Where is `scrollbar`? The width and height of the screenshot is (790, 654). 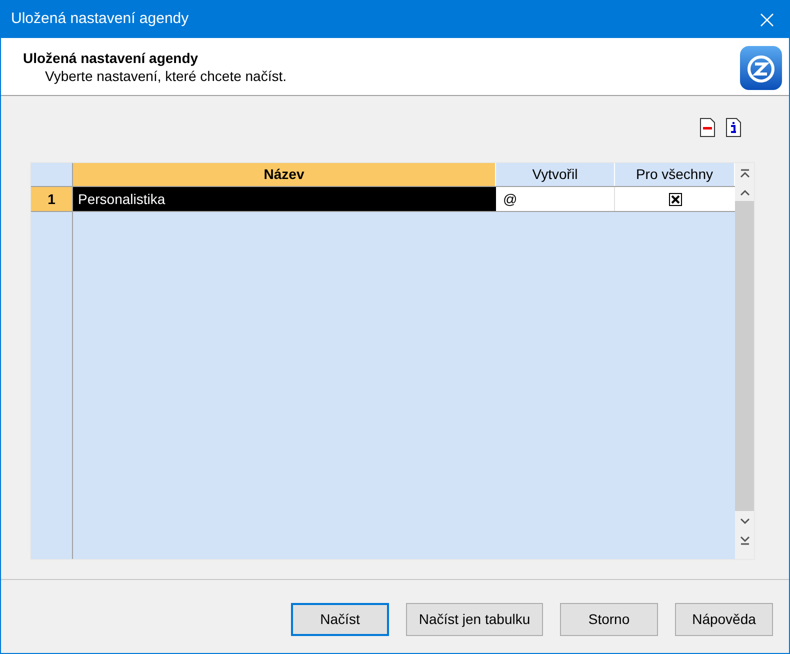
scrollbar is located at coordinates (744, 361).